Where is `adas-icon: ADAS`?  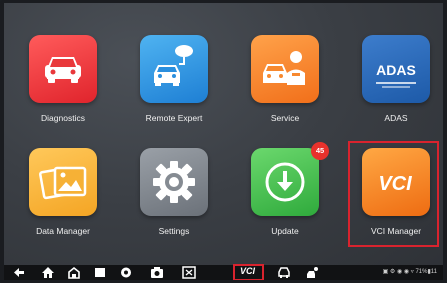
adas-icon: ADAS is located at coordinates (396, 69).